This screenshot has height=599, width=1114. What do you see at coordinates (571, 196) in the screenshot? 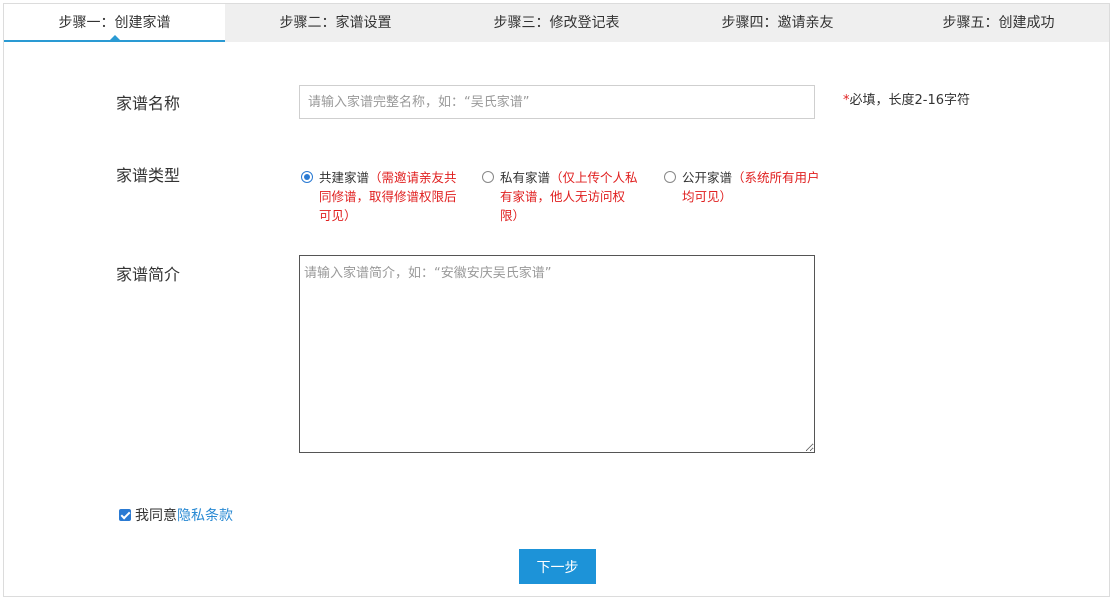
I see `type-option-private-text: 私有家谱（仅上传个人私有家谱，他人无访问权限）` at bounding box center [571, 196].